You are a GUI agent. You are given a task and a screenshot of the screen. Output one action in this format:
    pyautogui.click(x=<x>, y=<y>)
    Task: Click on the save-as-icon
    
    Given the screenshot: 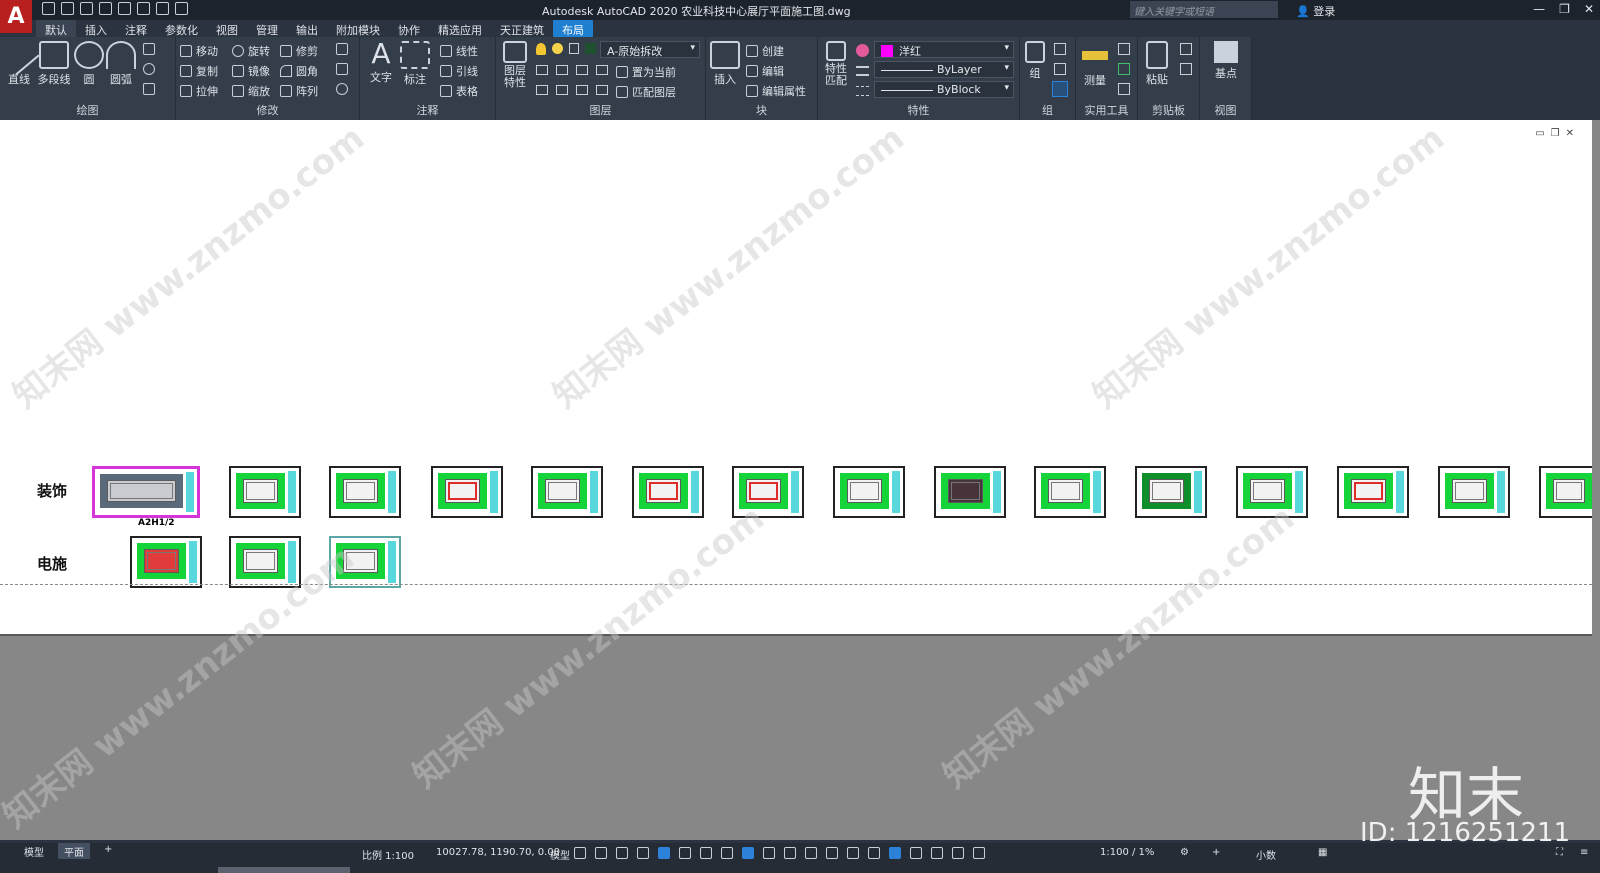 What is the action you would take?
    pyautogui.click(x=105, y=8)
    